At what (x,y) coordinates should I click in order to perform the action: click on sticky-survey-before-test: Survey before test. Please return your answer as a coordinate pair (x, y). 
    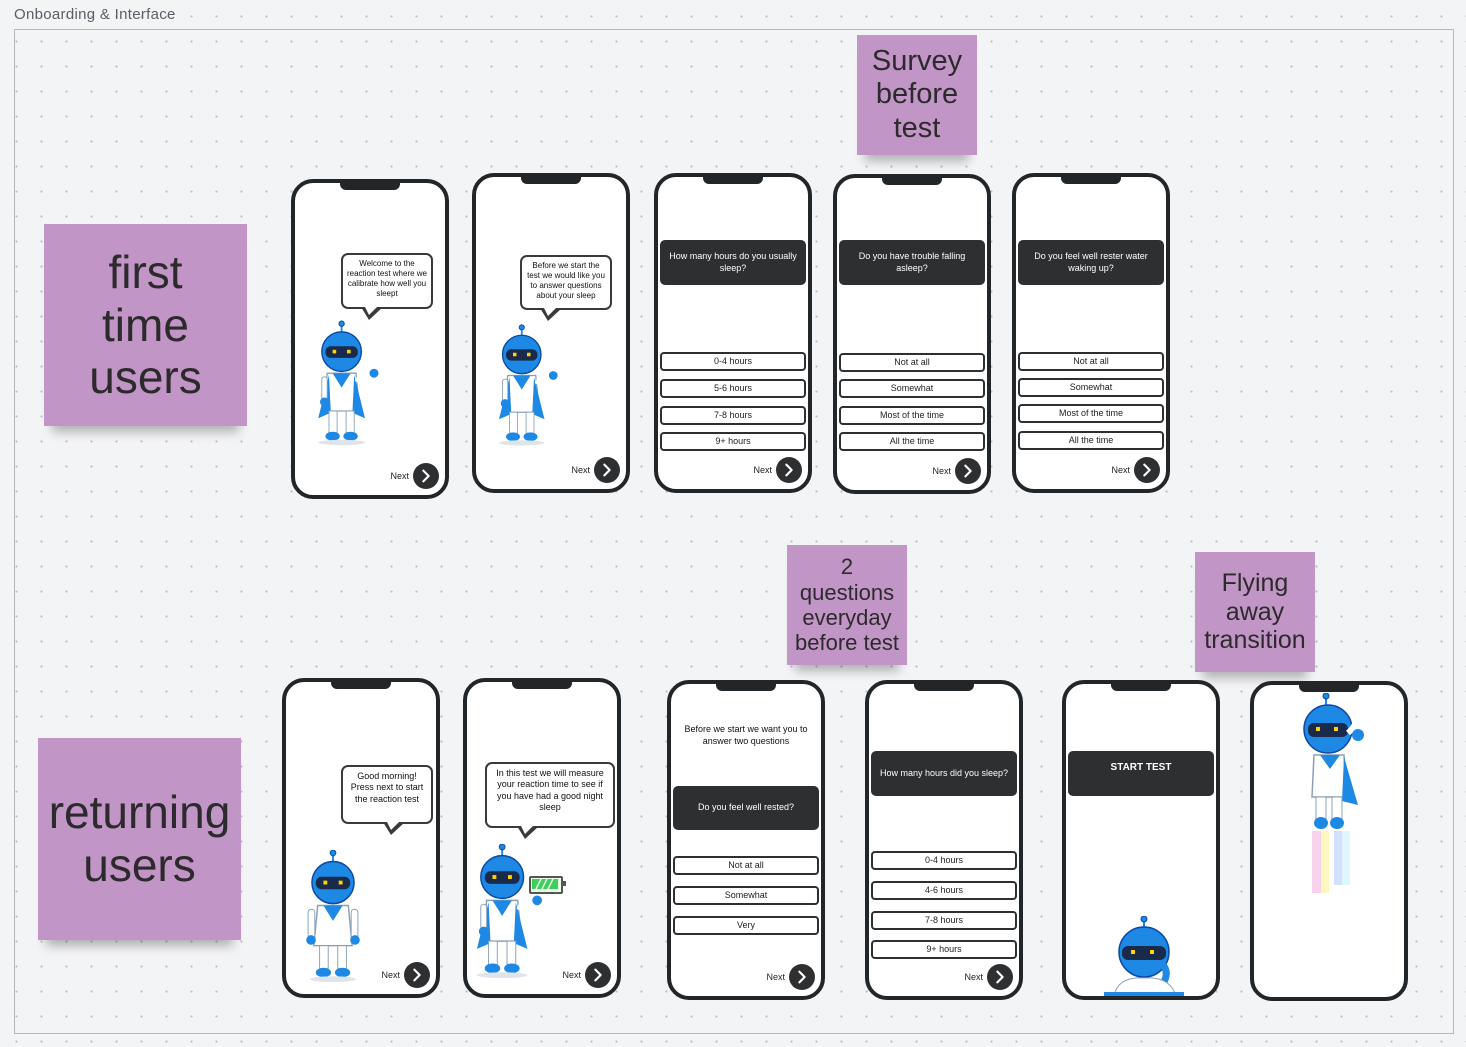
    Looking at the image, I should click on (917, 95).